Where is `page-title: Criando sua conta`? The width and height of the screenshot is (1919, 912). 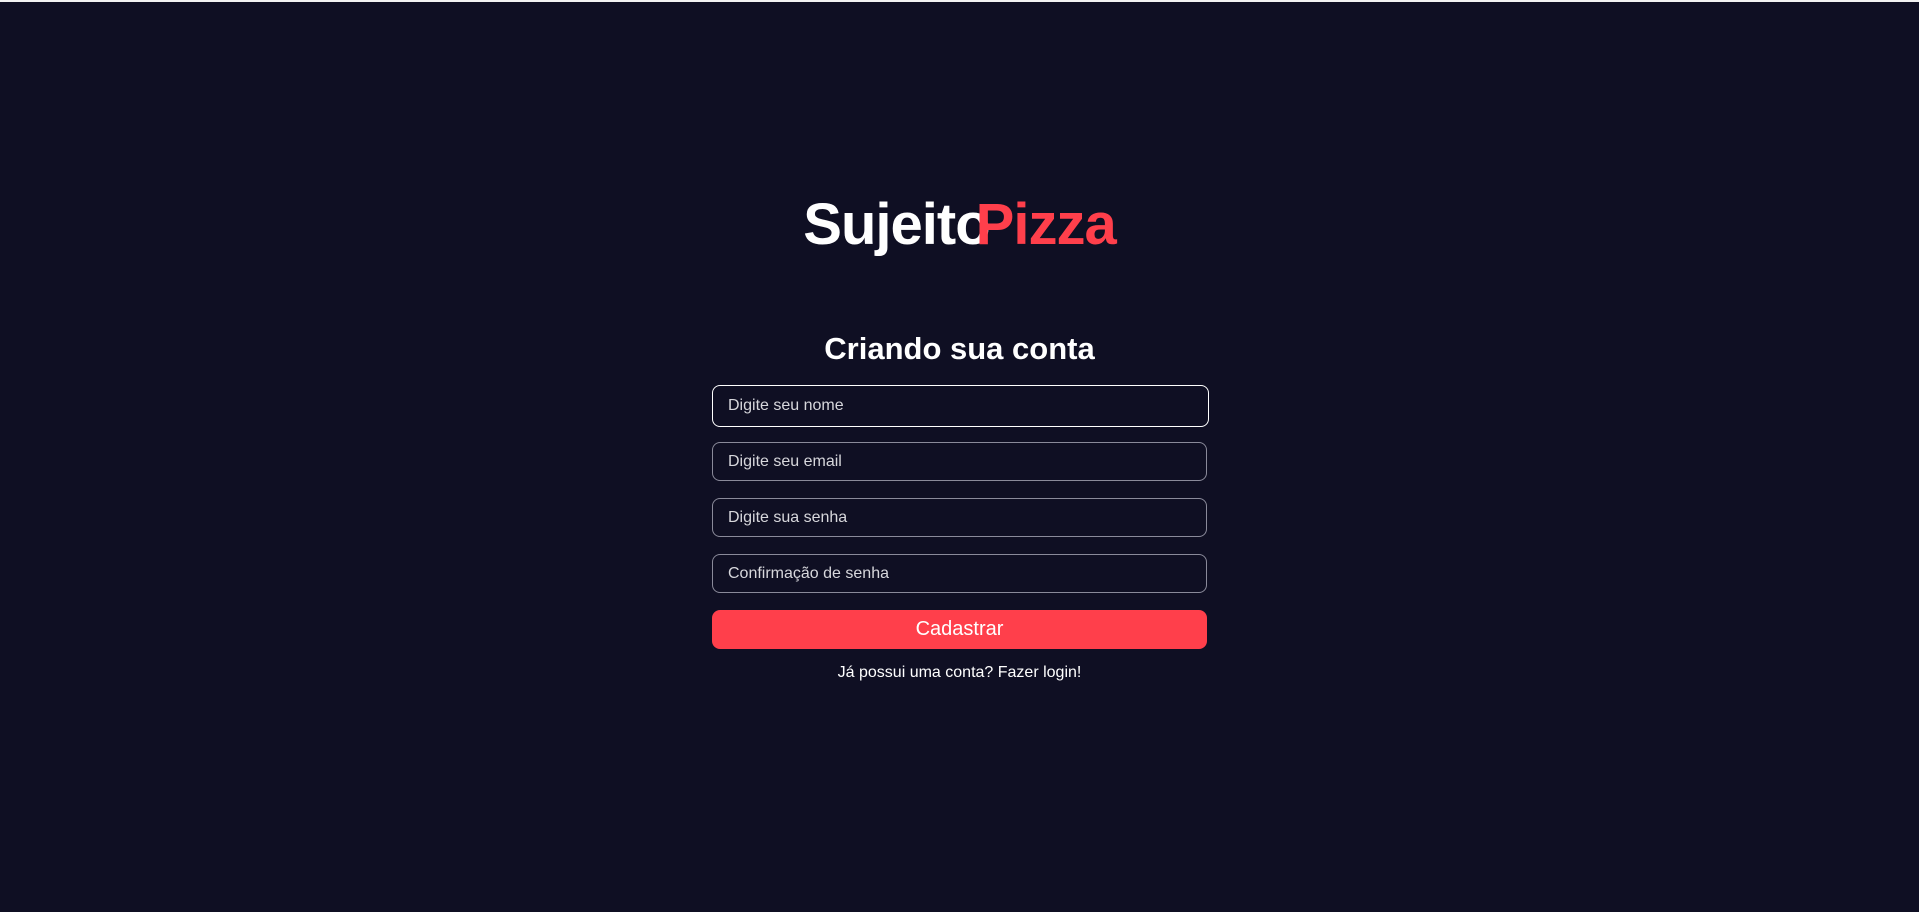 page-title: Criando sua conta is located at coordinates (959, 348).